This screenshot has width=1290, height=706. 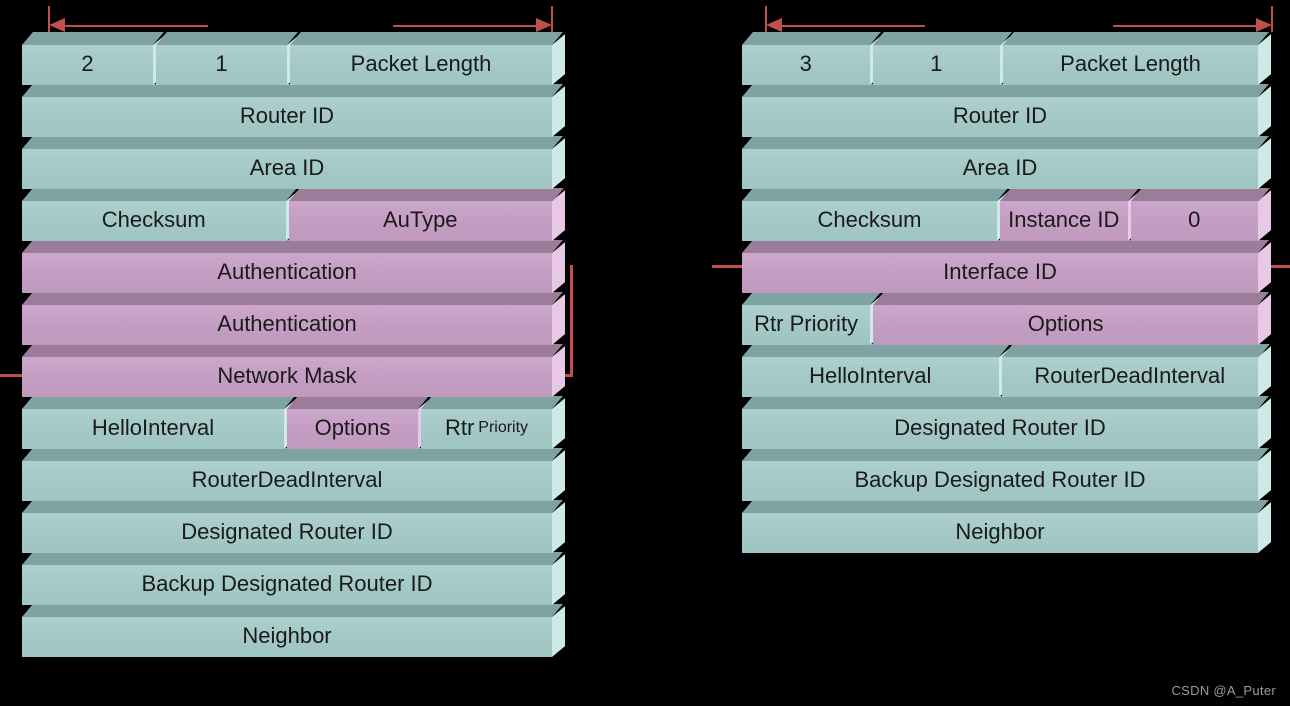 I want to click on packet-field-0: 0, so click(x=1194, y=221).